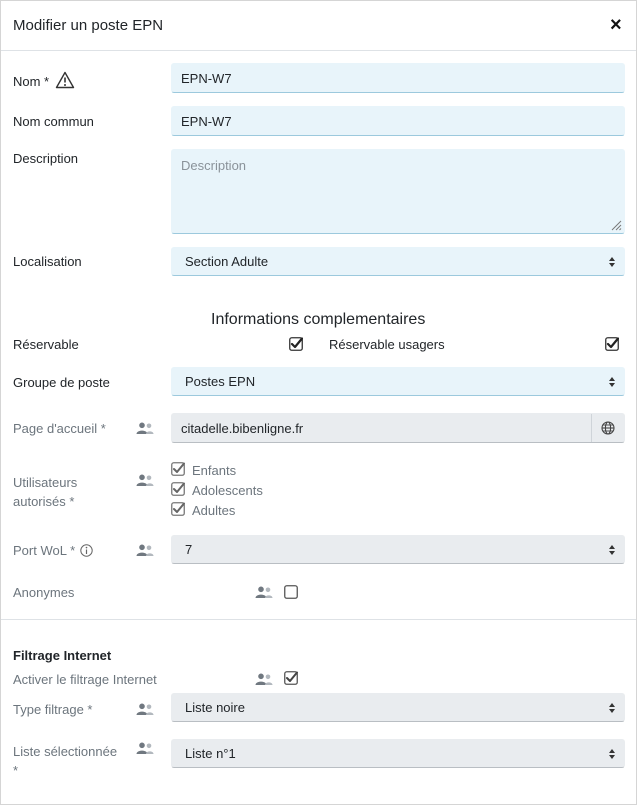 The image size is (639, 807). Describe the element at coordinates (206, 78) in the screenshot. I see `nom-value: EPN-W7` at that location.